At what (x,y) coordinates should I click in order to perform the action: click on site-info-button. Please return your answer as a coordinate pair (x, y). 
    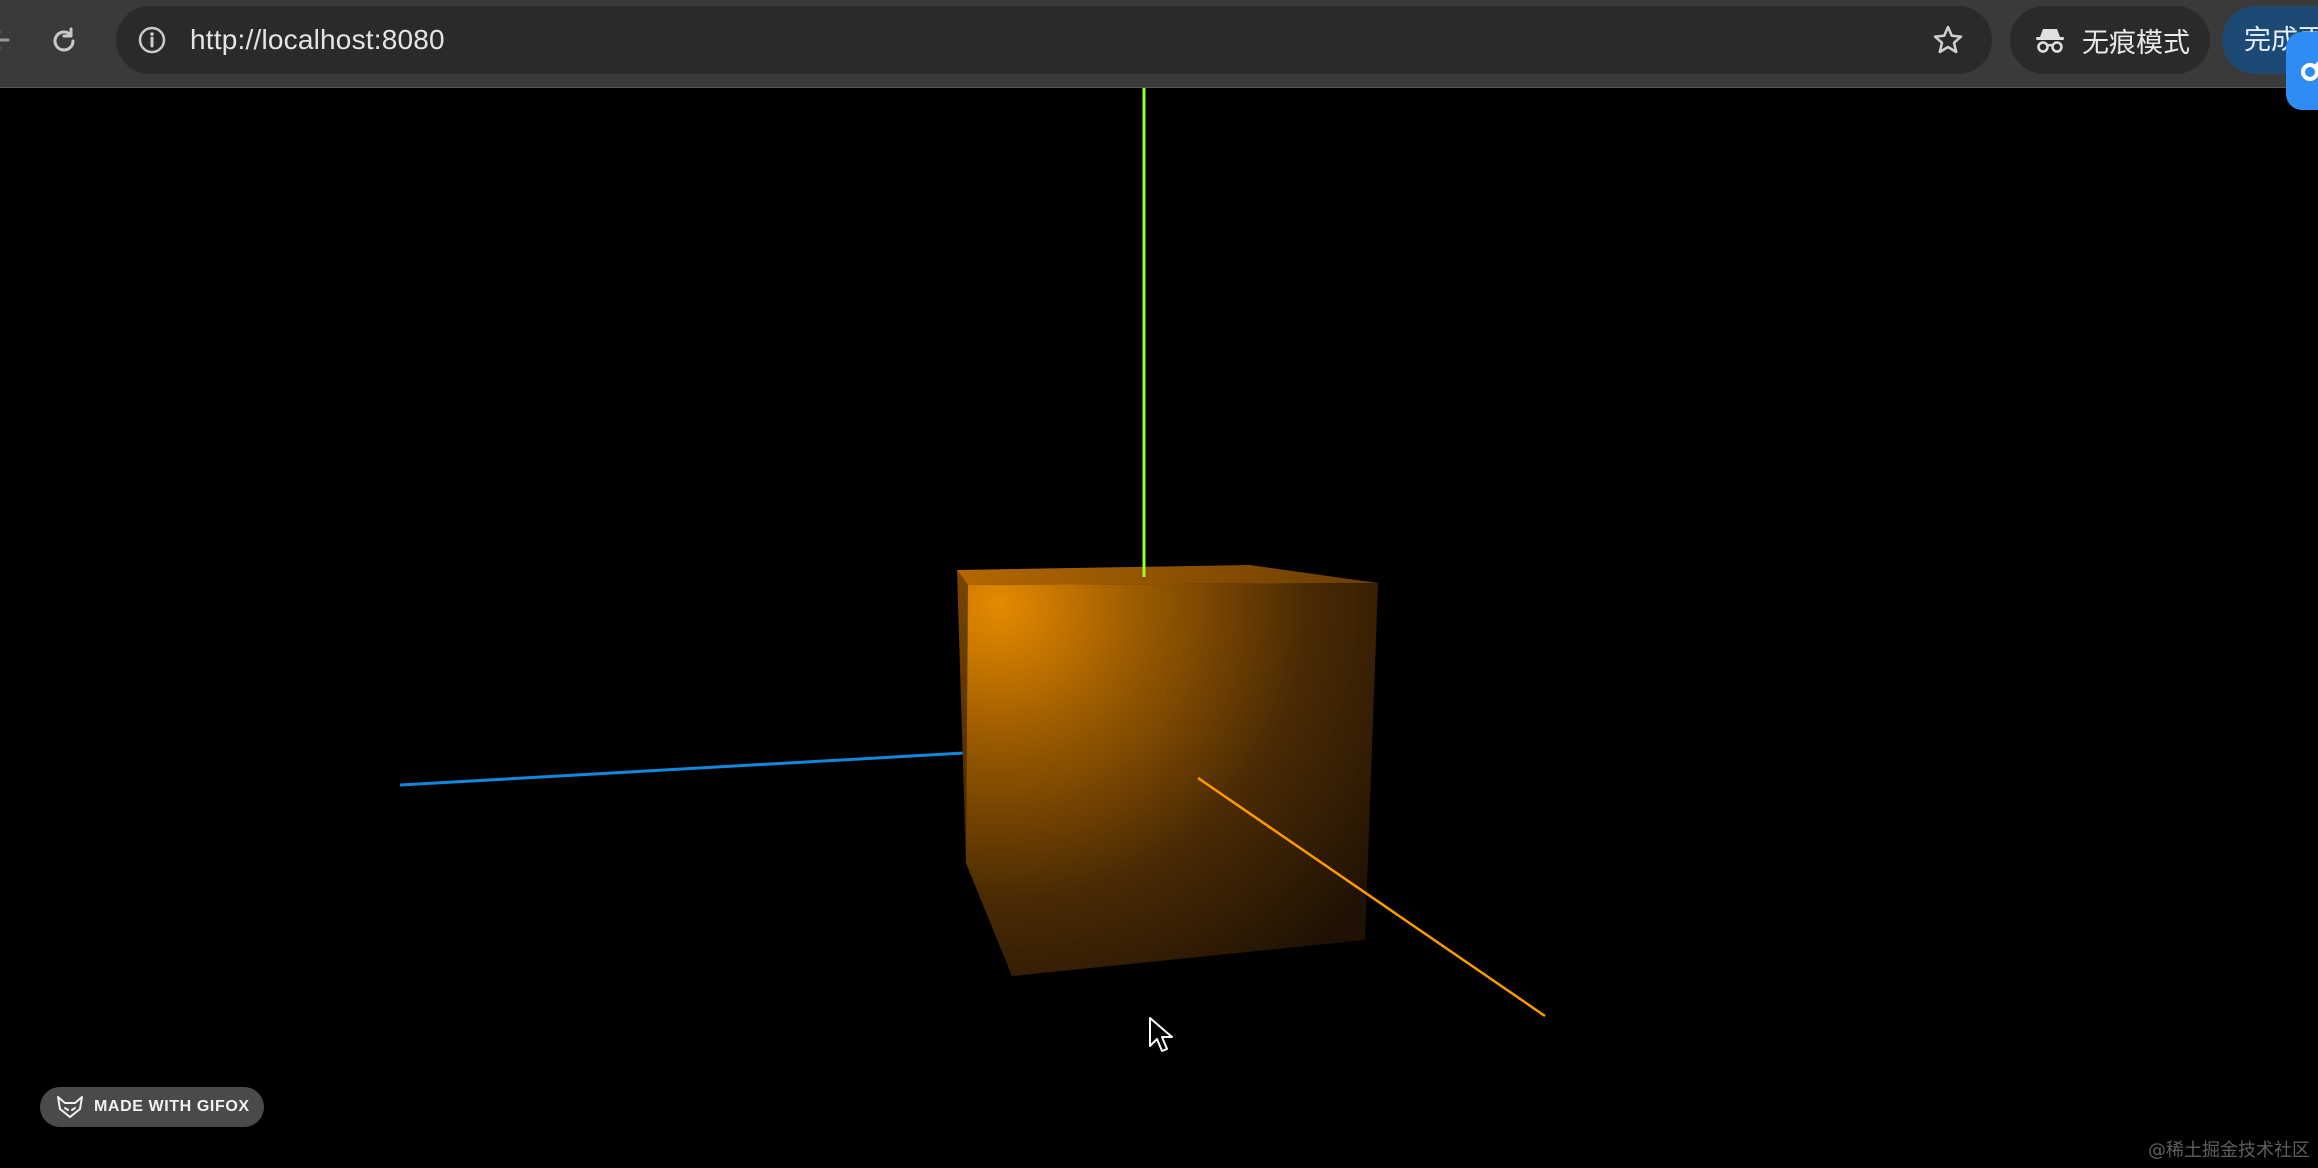
    Looking at the image, I should click on (152, 40).